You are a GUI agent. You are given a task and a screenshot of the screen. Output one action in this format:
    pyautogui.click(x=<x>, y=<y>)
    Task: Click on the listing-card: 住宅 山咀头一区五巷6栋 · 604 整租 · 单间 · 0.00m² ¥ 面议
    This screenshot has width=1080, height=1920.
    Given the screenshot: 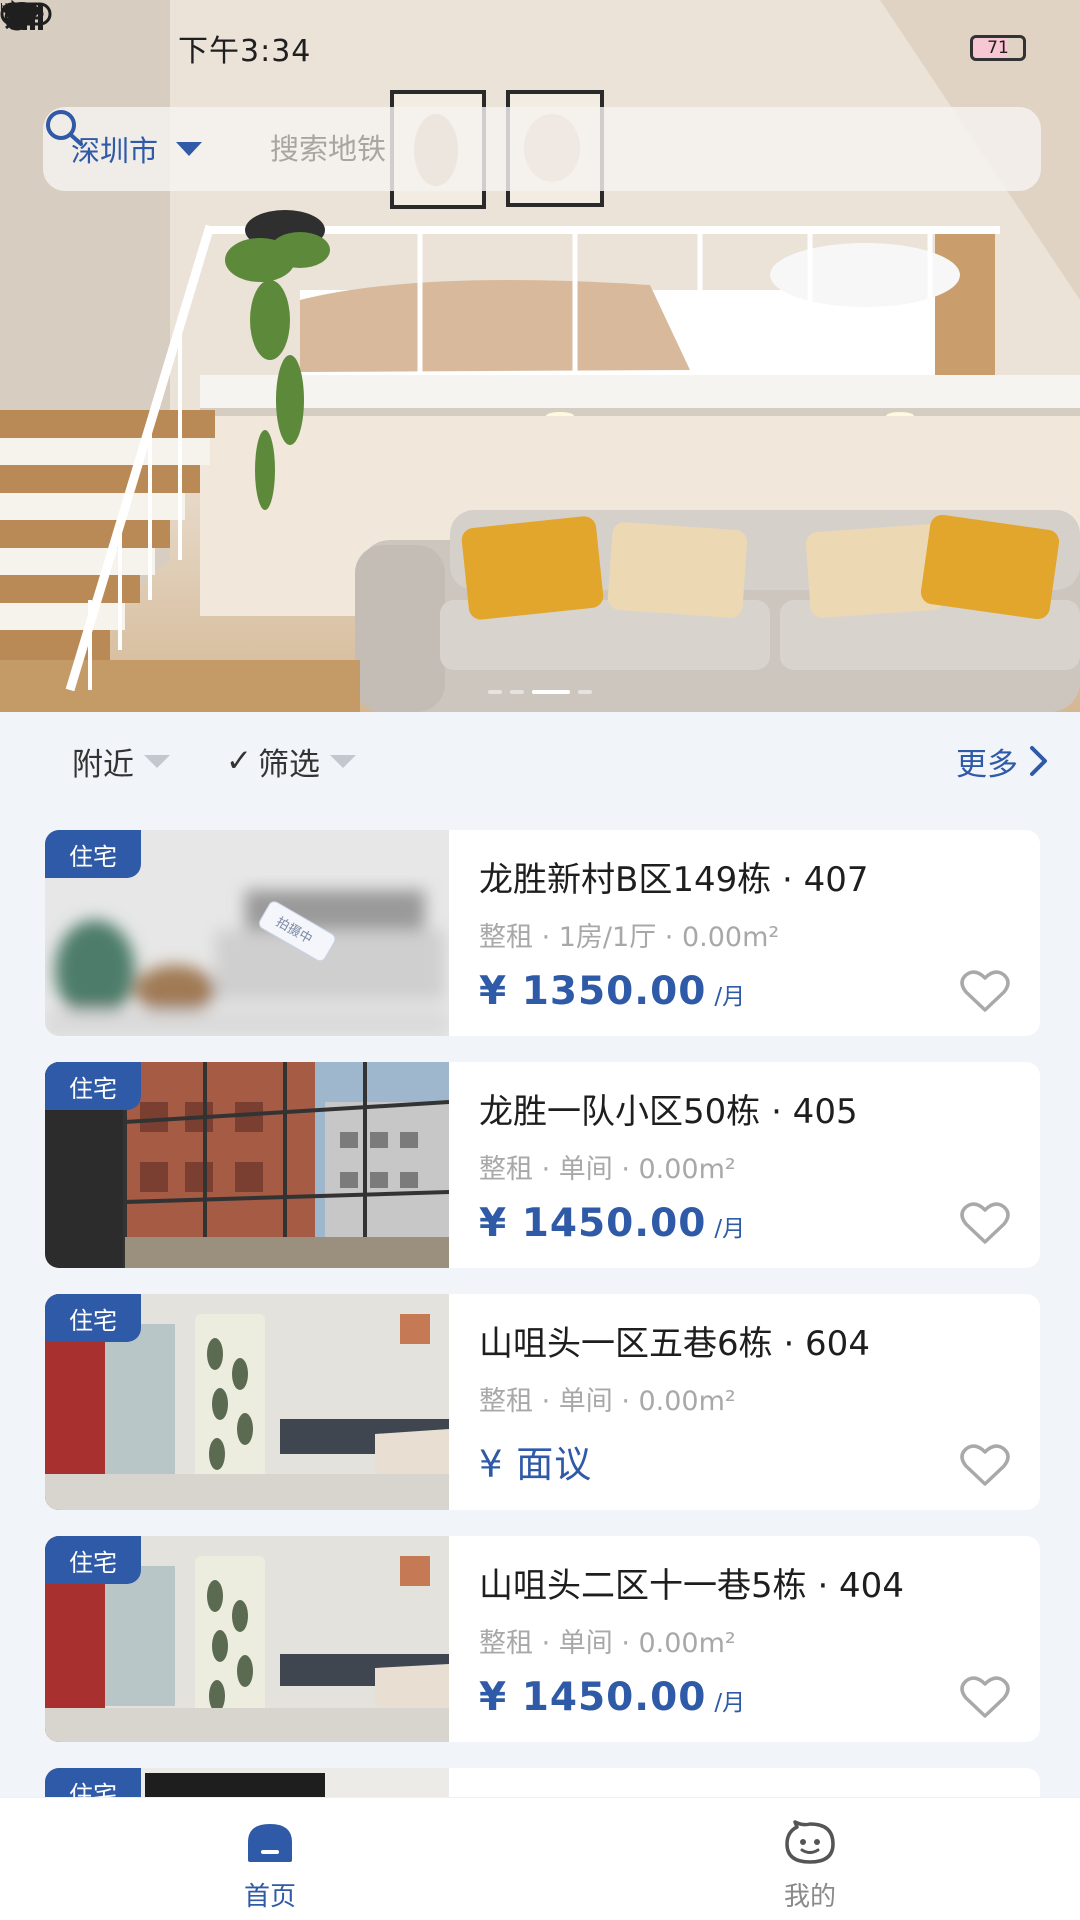 What is the action you would take?
    pyautogui.click(x=542, y=1402)
    